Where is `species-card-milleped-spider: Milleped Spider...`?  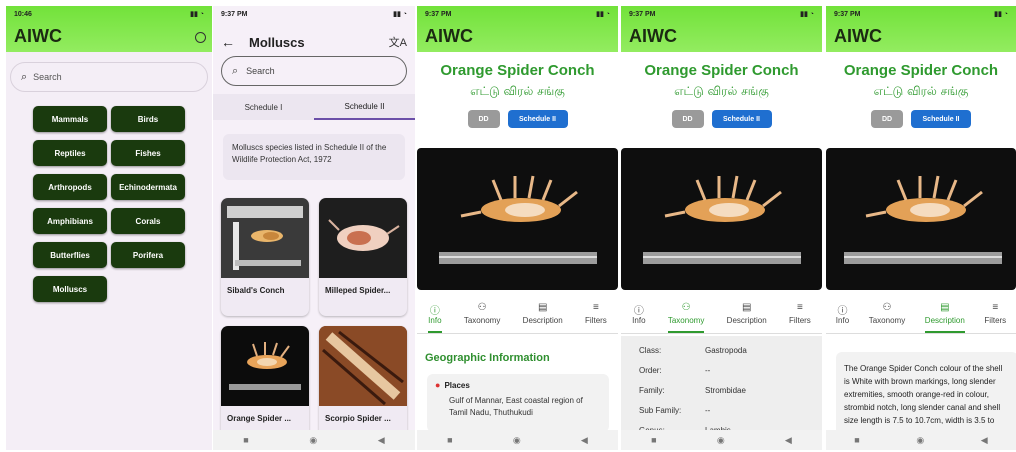
species-card-milleped-spider: Milleped Spider... is located at coordinates (363, 257).